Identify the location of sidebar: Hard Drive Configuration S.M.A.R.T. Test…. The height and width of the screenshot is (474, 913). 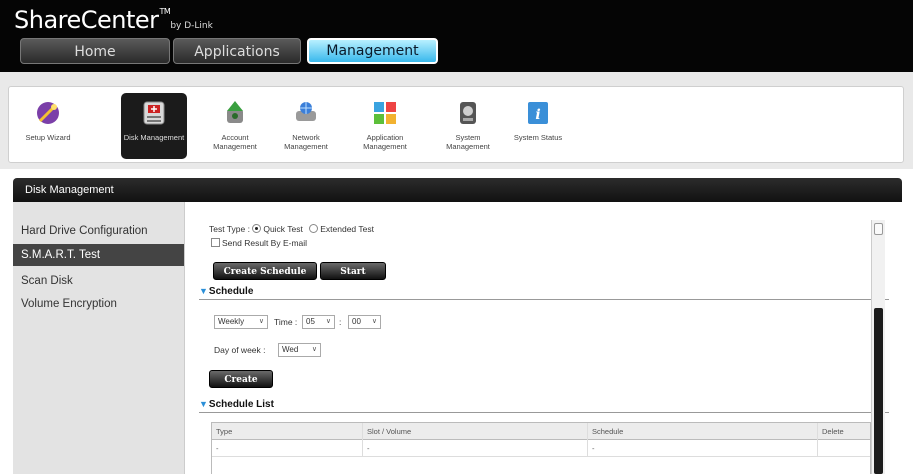
(98, 338).